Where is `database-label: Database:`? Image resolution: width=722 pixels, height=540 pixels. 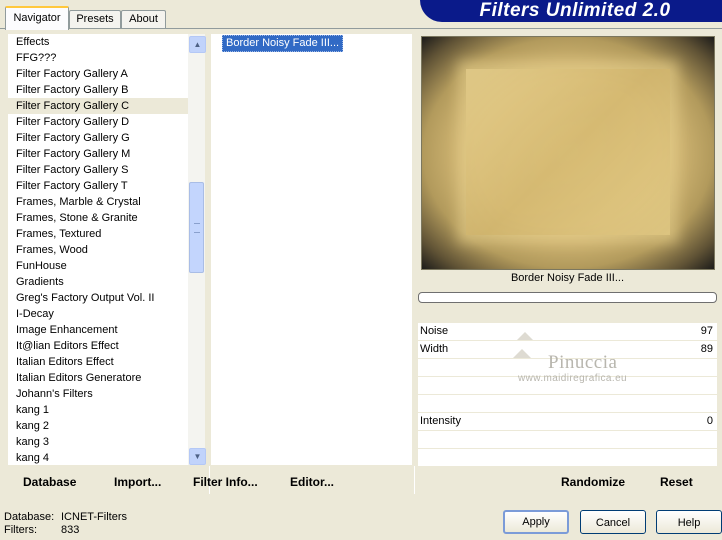 database-label: Database: is located at coordinates (29, 517).